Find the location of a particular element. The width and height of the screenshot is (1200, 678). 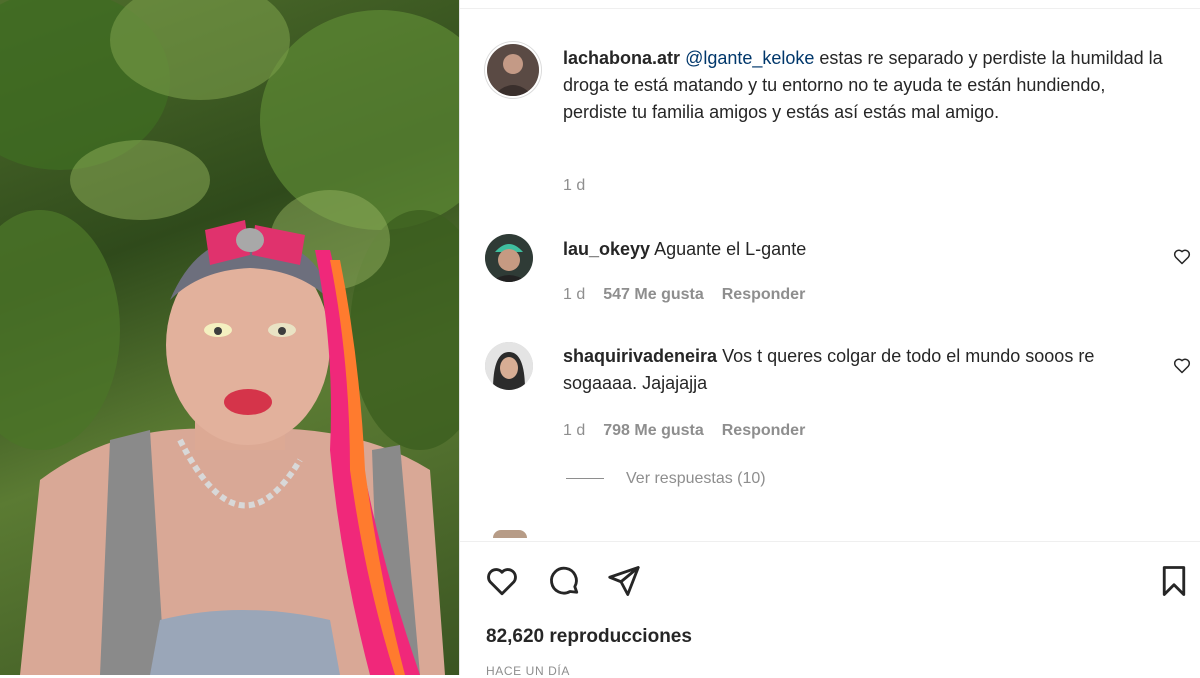

comment-icon is located at coordinates (564, 581).